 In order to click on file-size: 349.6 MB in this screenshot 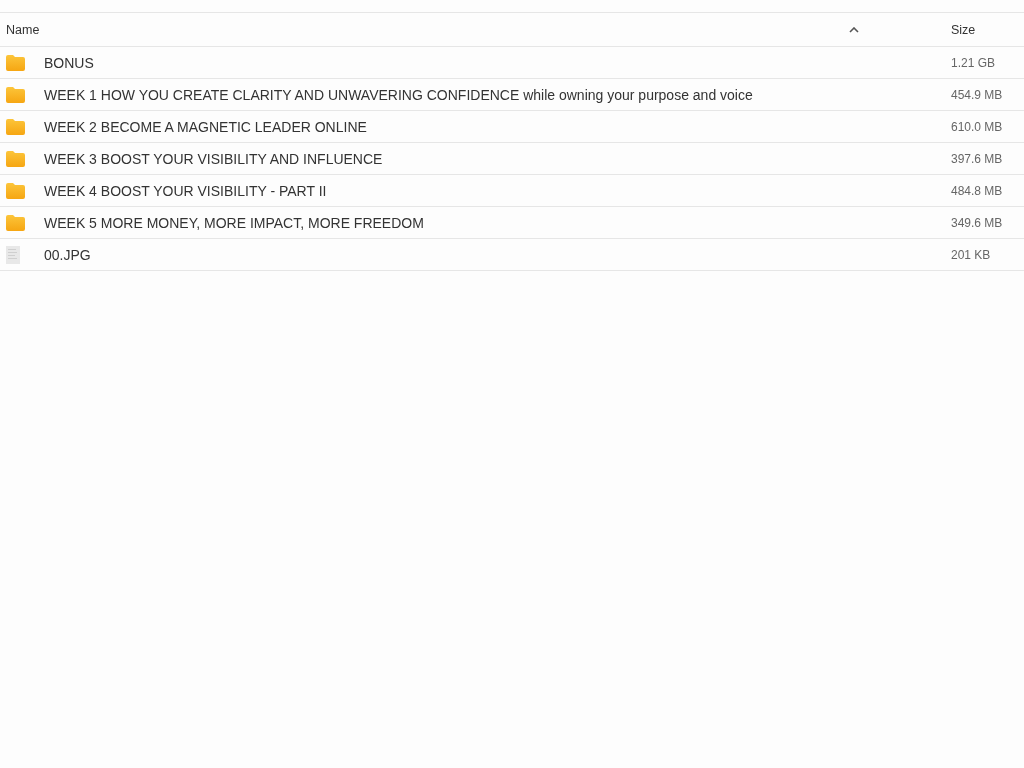, I will do `click(977, 222)`.